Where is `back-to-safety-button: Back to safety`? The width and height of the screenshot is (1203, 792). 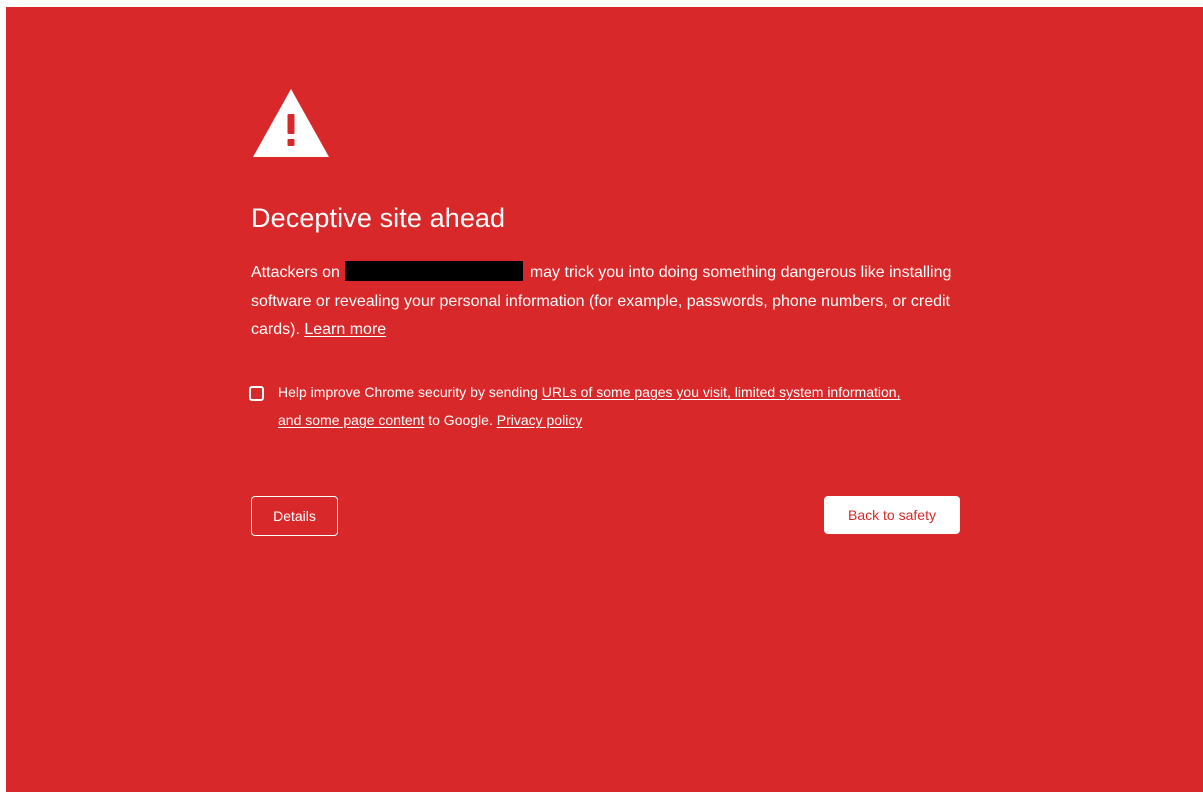
back-to-safety-button: Back to safety is located at coordinates (892, 515).